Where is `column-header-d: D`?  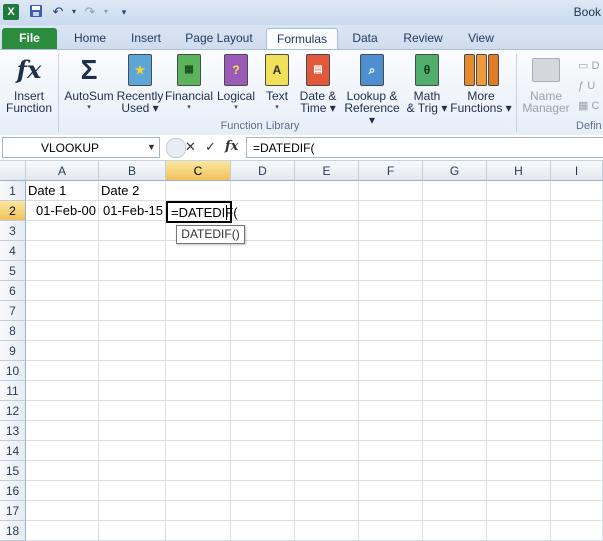
column-header-d: D is located at coordinates (263, 171).